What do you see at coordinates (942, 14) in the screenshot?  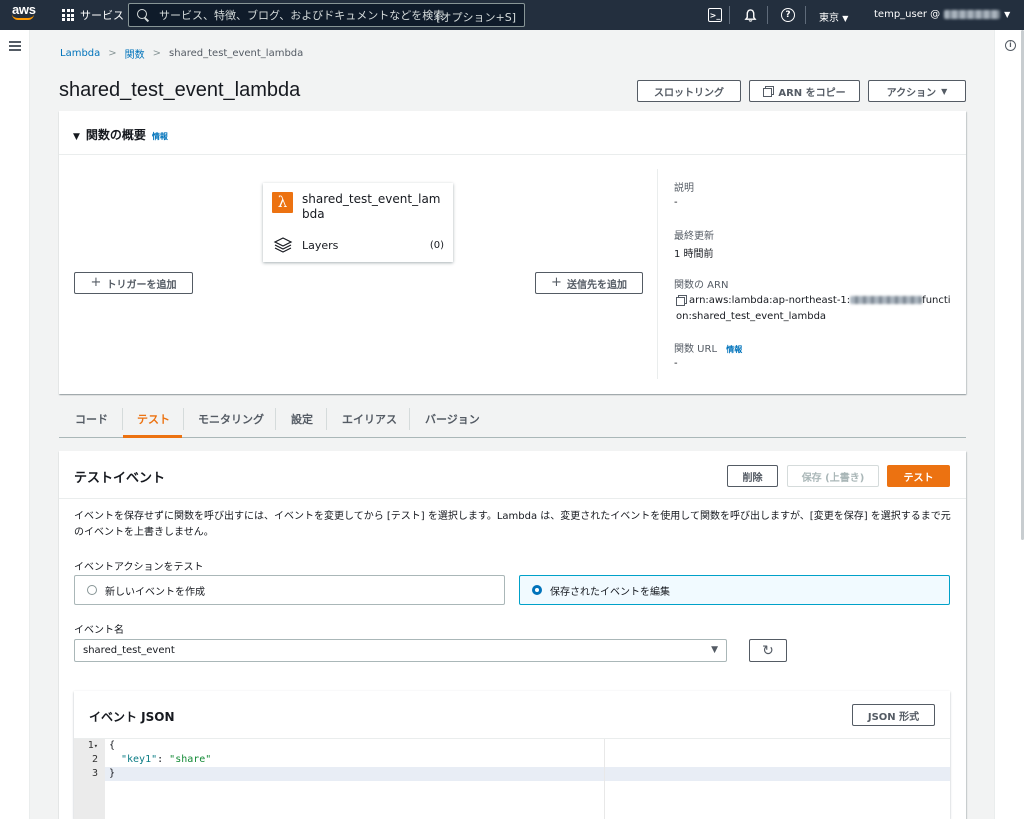 I see `account-menu: temp_user @ ▼` at bounding box center [942, 14].